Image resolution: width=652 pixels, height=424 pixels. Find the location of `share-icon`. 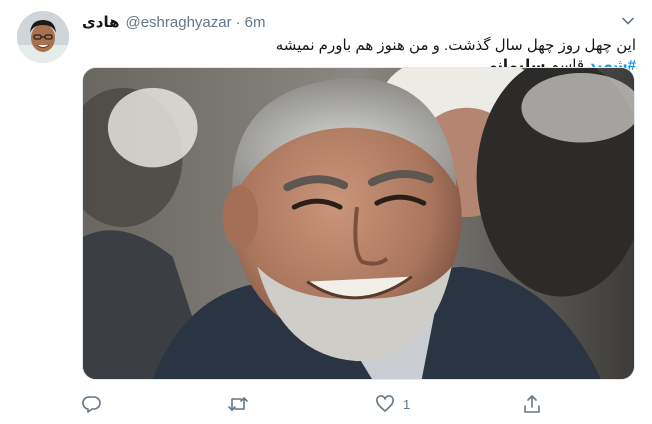

share-icon is located at coordinates (532, 404).